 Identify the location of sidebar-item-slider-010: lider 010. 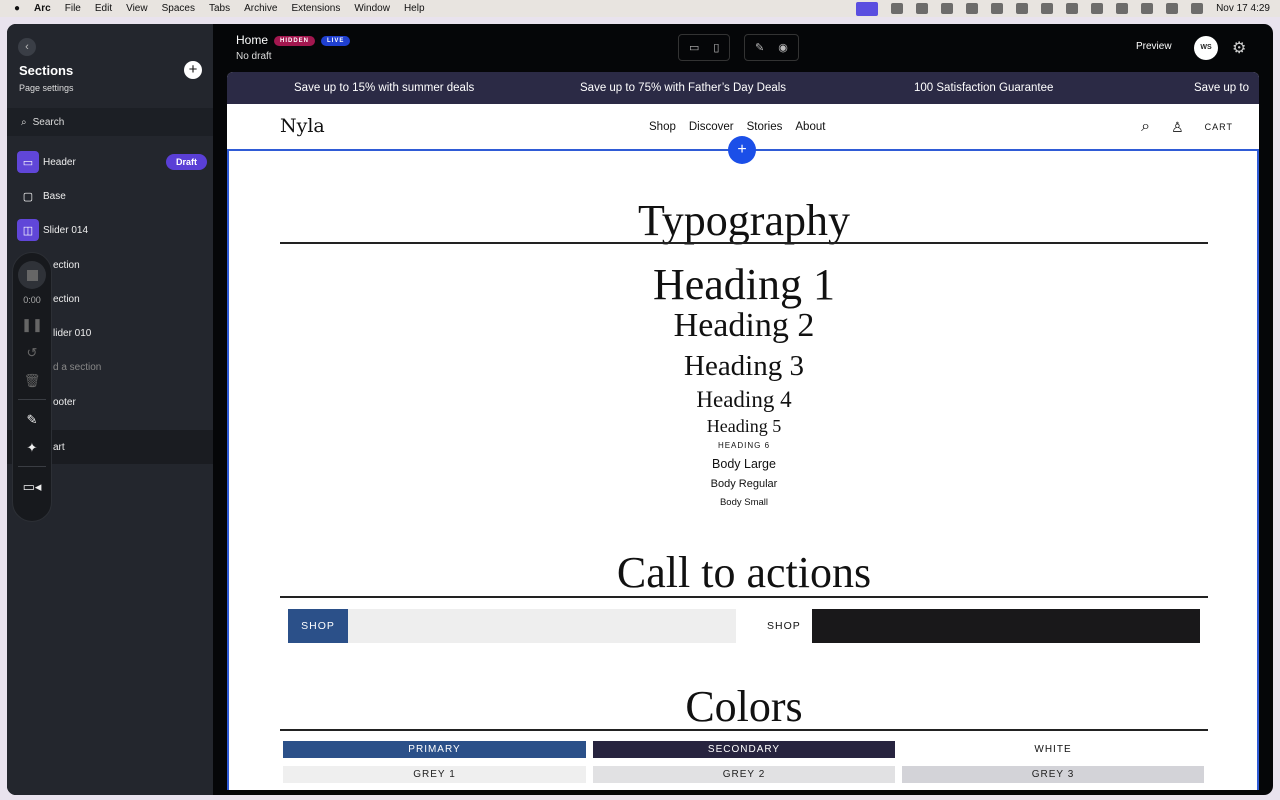
(148, 333).